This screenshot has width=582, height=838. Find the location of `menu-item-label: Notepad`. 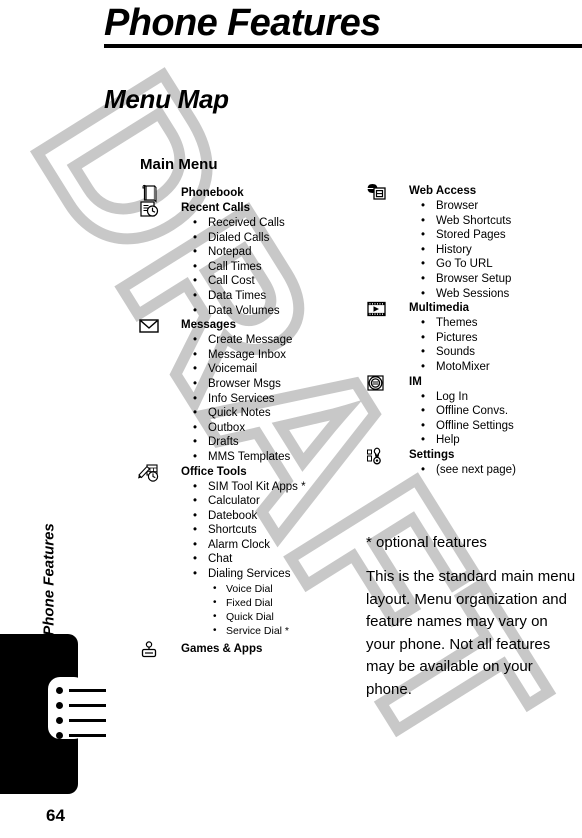

menu-item-label: Notepad is located at coordinates (230, 252).